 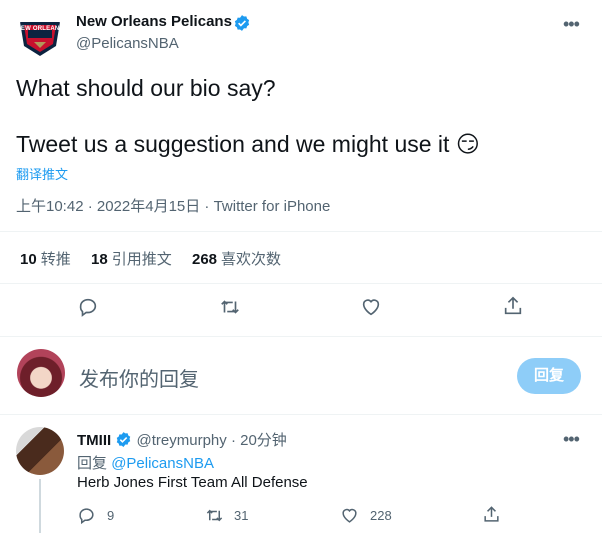 I want to click on reply-icon, so click(x=88, y=309).